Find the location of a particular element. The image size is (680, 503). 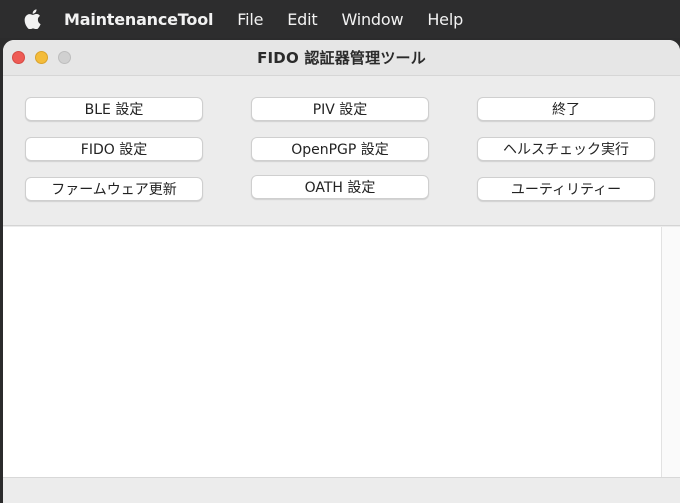

edit-menu: Edit is located at coordinates (302, 19).